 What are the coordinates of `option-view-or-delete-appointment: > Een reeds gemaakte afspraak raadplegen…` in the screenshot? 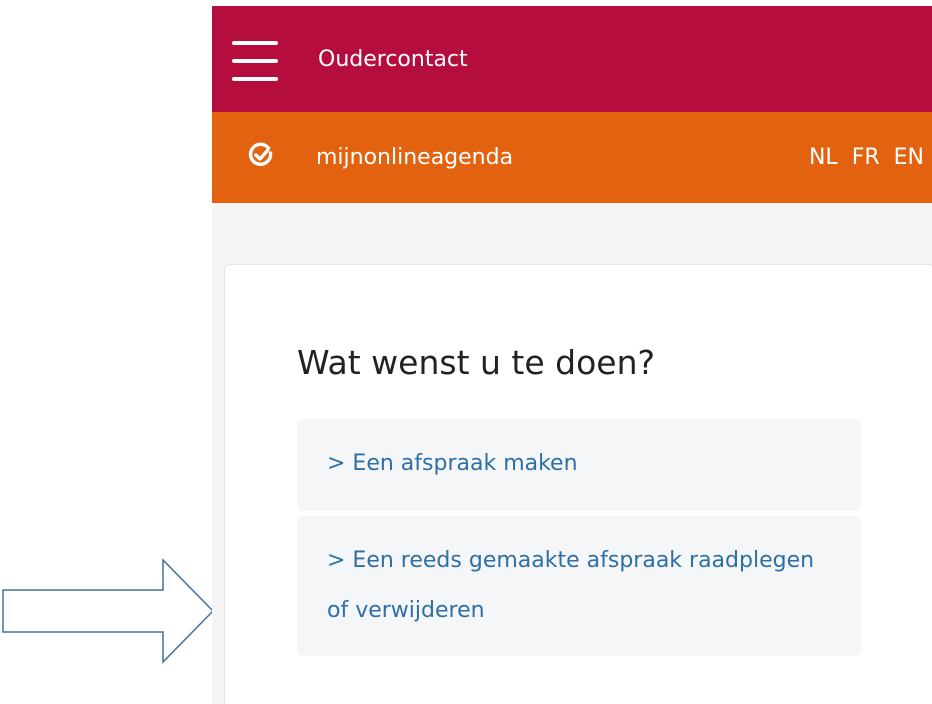 It's located at (579, 586).